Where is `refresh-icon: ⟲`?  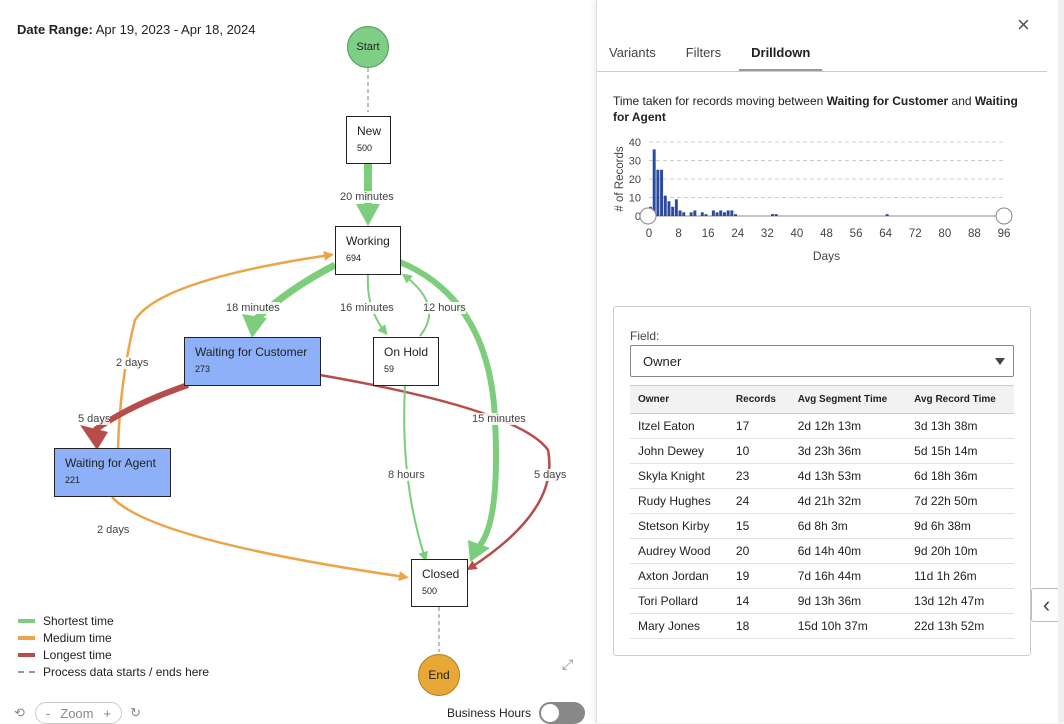
refresh-icon: ⟲ is located at coordinates (19, 713).